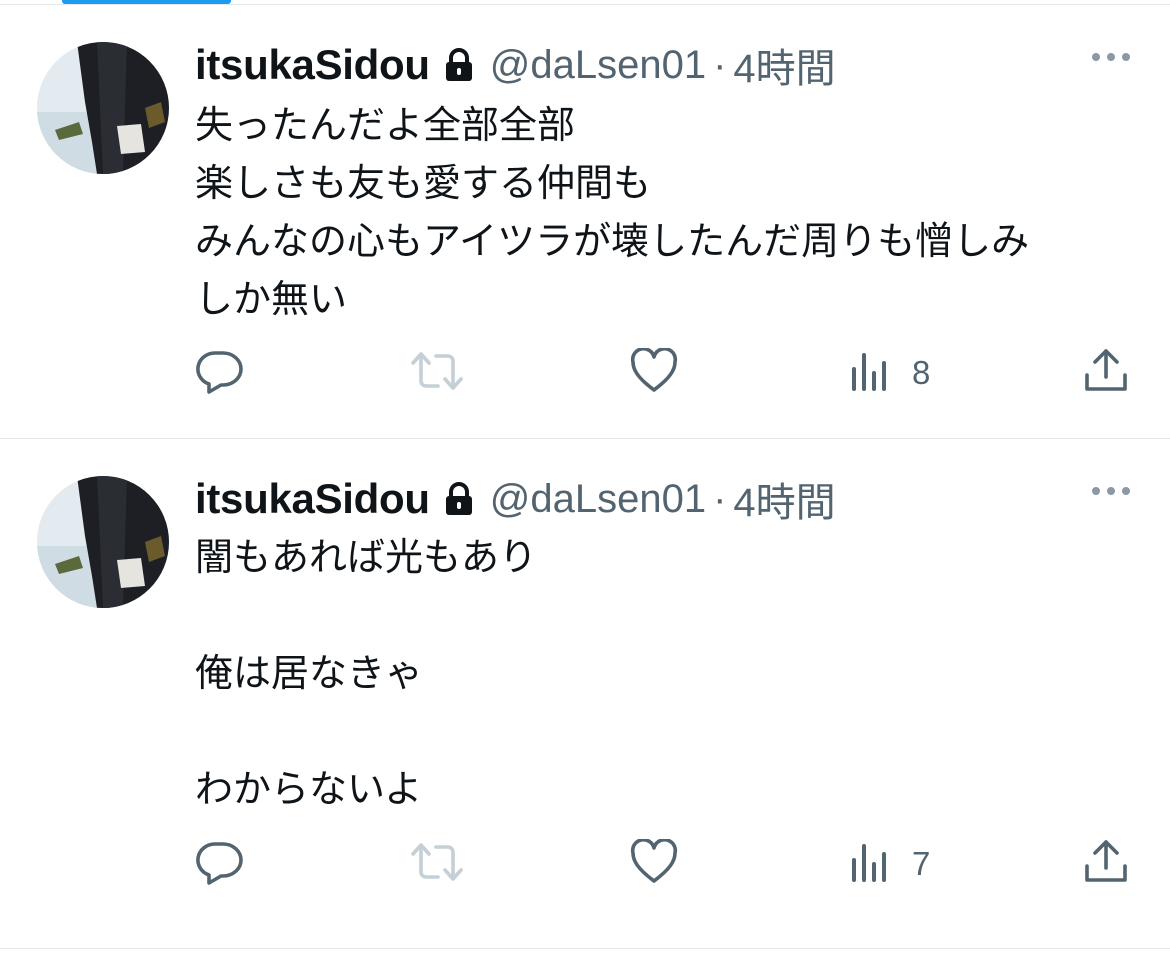 Image resolution: width=1170 pixels, height=958 pixels. Describe the element at coordinates (366, 673) in the screenshot. I see `tweet-text: 闇もあれば光もあり 俺は居なきゃ わからないよ` at that location.